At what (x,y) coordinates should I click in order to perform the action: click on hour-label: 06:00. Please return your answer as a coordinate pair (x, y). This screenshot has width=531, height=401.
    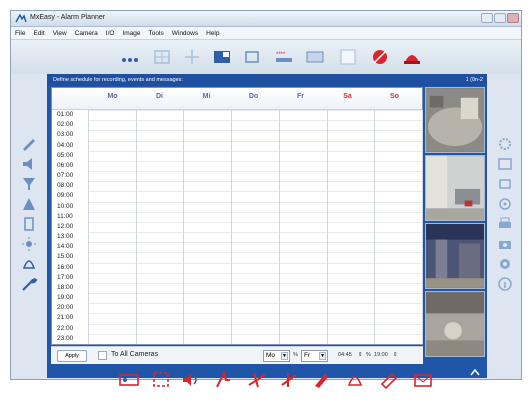
    Looking at the image, I should click on (65, 165).